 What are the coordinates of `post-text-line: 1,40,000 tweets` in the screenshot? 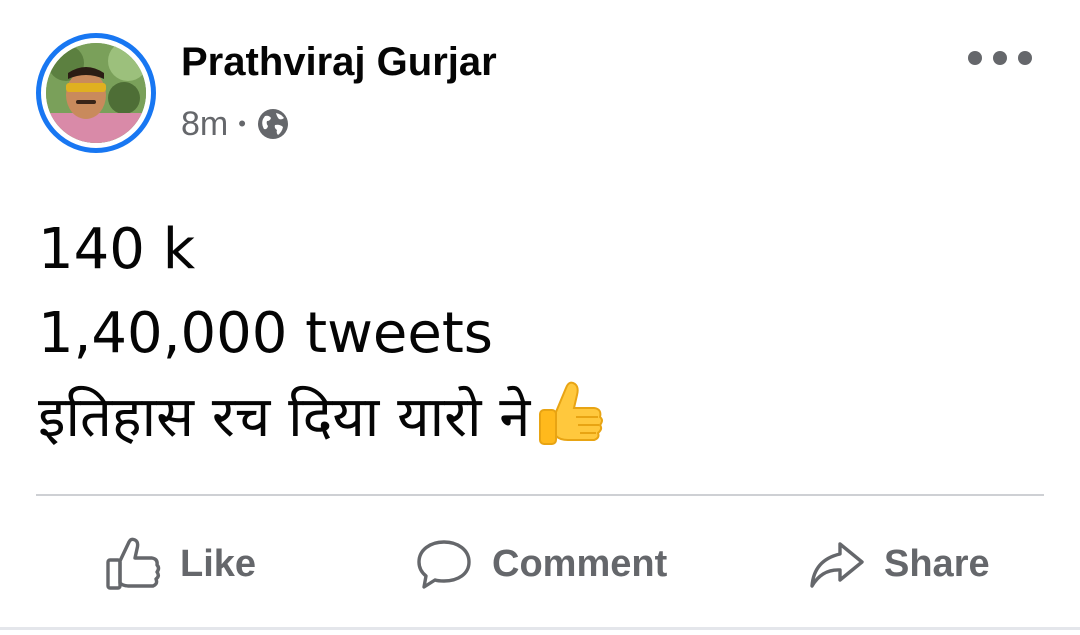 It's located at (265, 333).